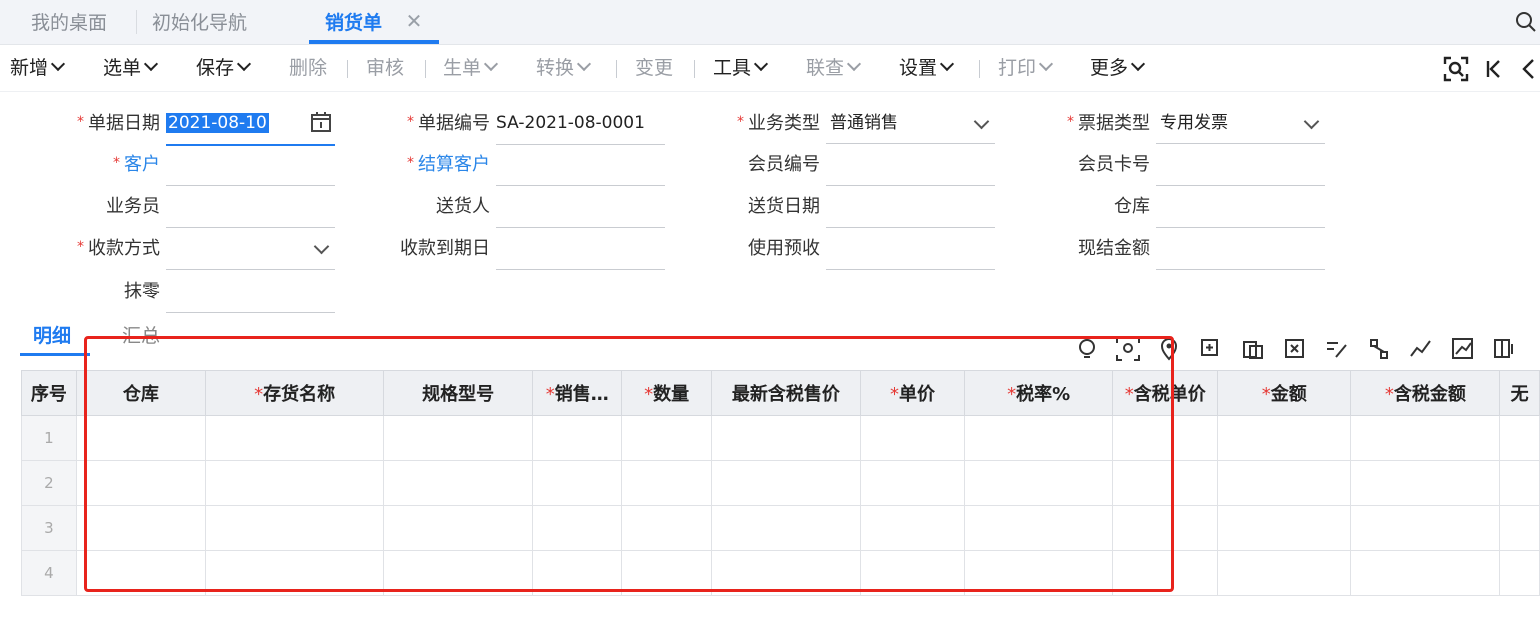  I want to click on deliverer-field, so click(580, 207).